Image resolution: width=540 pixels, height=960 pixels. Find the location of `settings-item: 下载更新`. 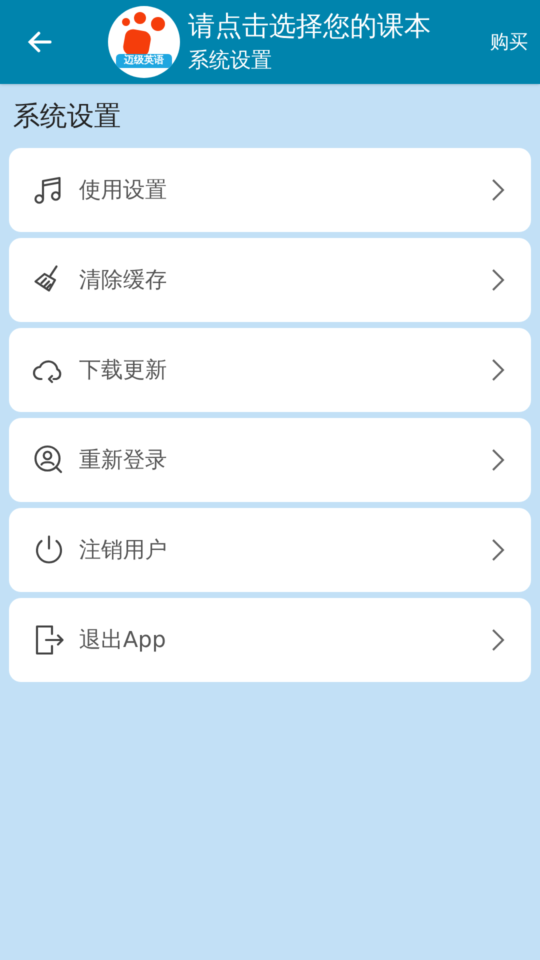

settings-item: 下载更新 is located at coordinates (270, 370).